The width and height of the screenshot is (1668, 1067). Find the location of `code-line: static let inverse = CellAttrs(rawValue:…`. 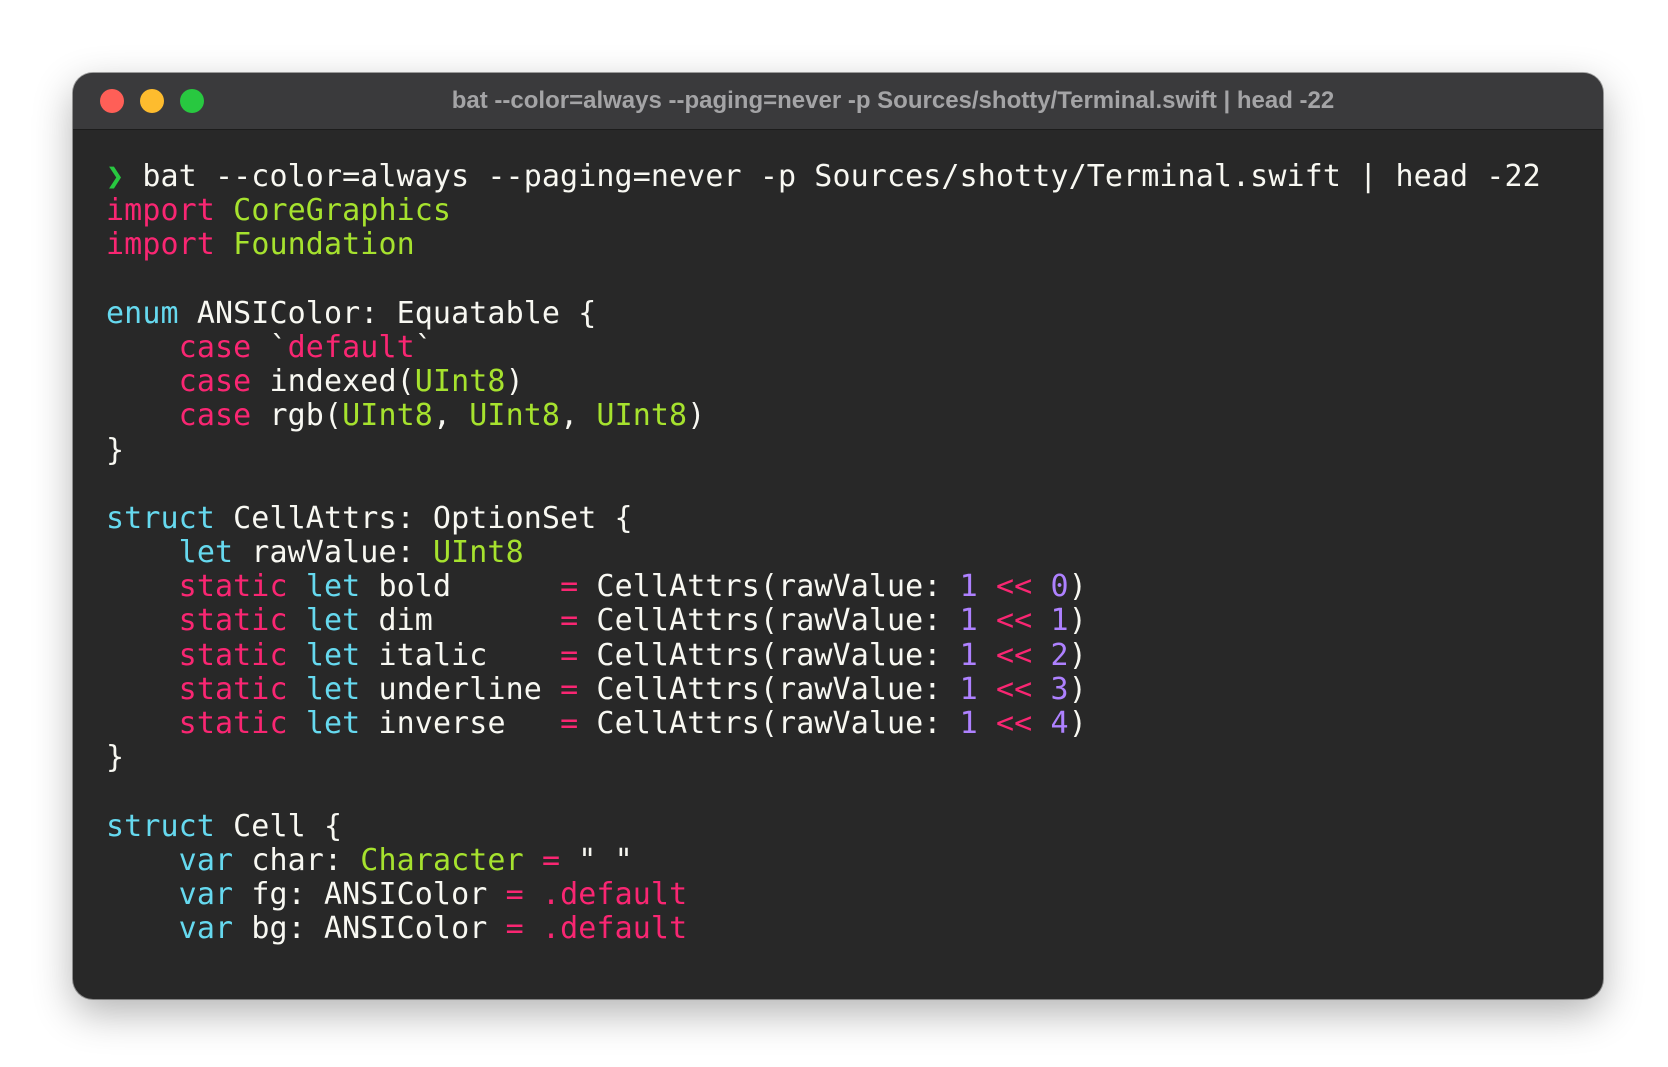

code-line: static let inverse = CellAttrs(rawValue:… is located at coordinates (823, 723).